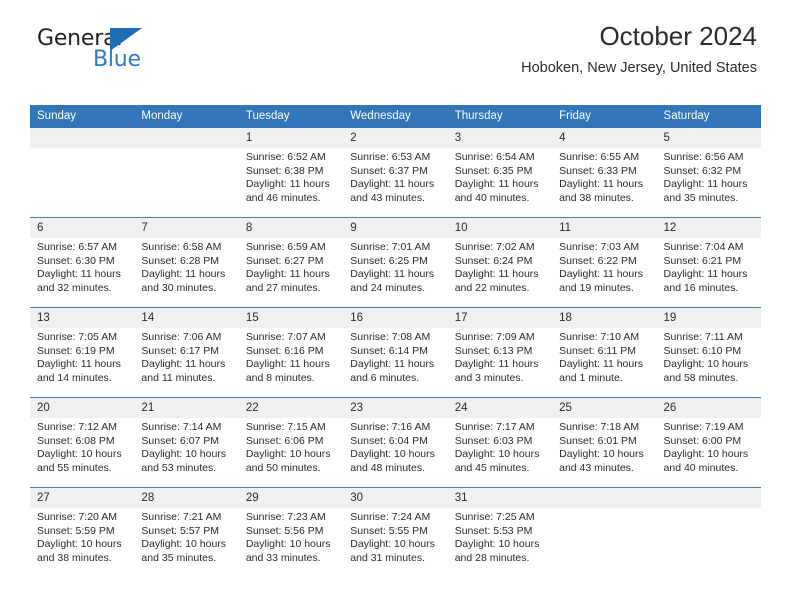  I want to click on day-number: 14, so click(186, 318).